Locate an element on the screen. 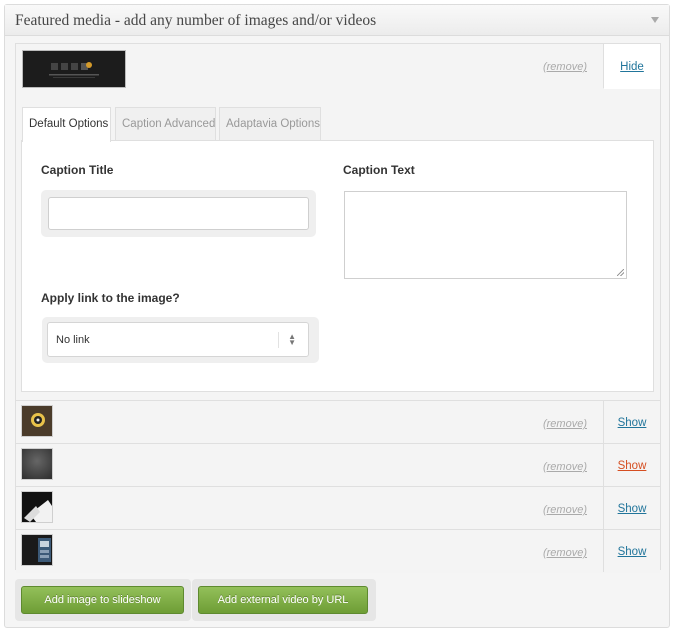 The height and width of the screenshot is (632, 675). select-arrows-icon: ▲ ▼ is located at coordinates (292, 339).